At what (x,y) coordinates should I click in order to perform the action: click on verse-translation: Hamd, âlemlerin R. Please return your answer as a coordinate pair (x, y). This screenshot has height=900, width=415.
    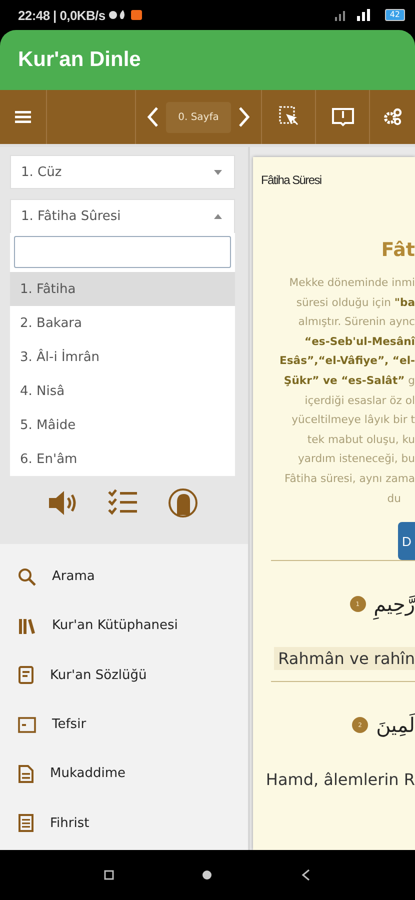
    Looking at the image, I should click on (339, 779).